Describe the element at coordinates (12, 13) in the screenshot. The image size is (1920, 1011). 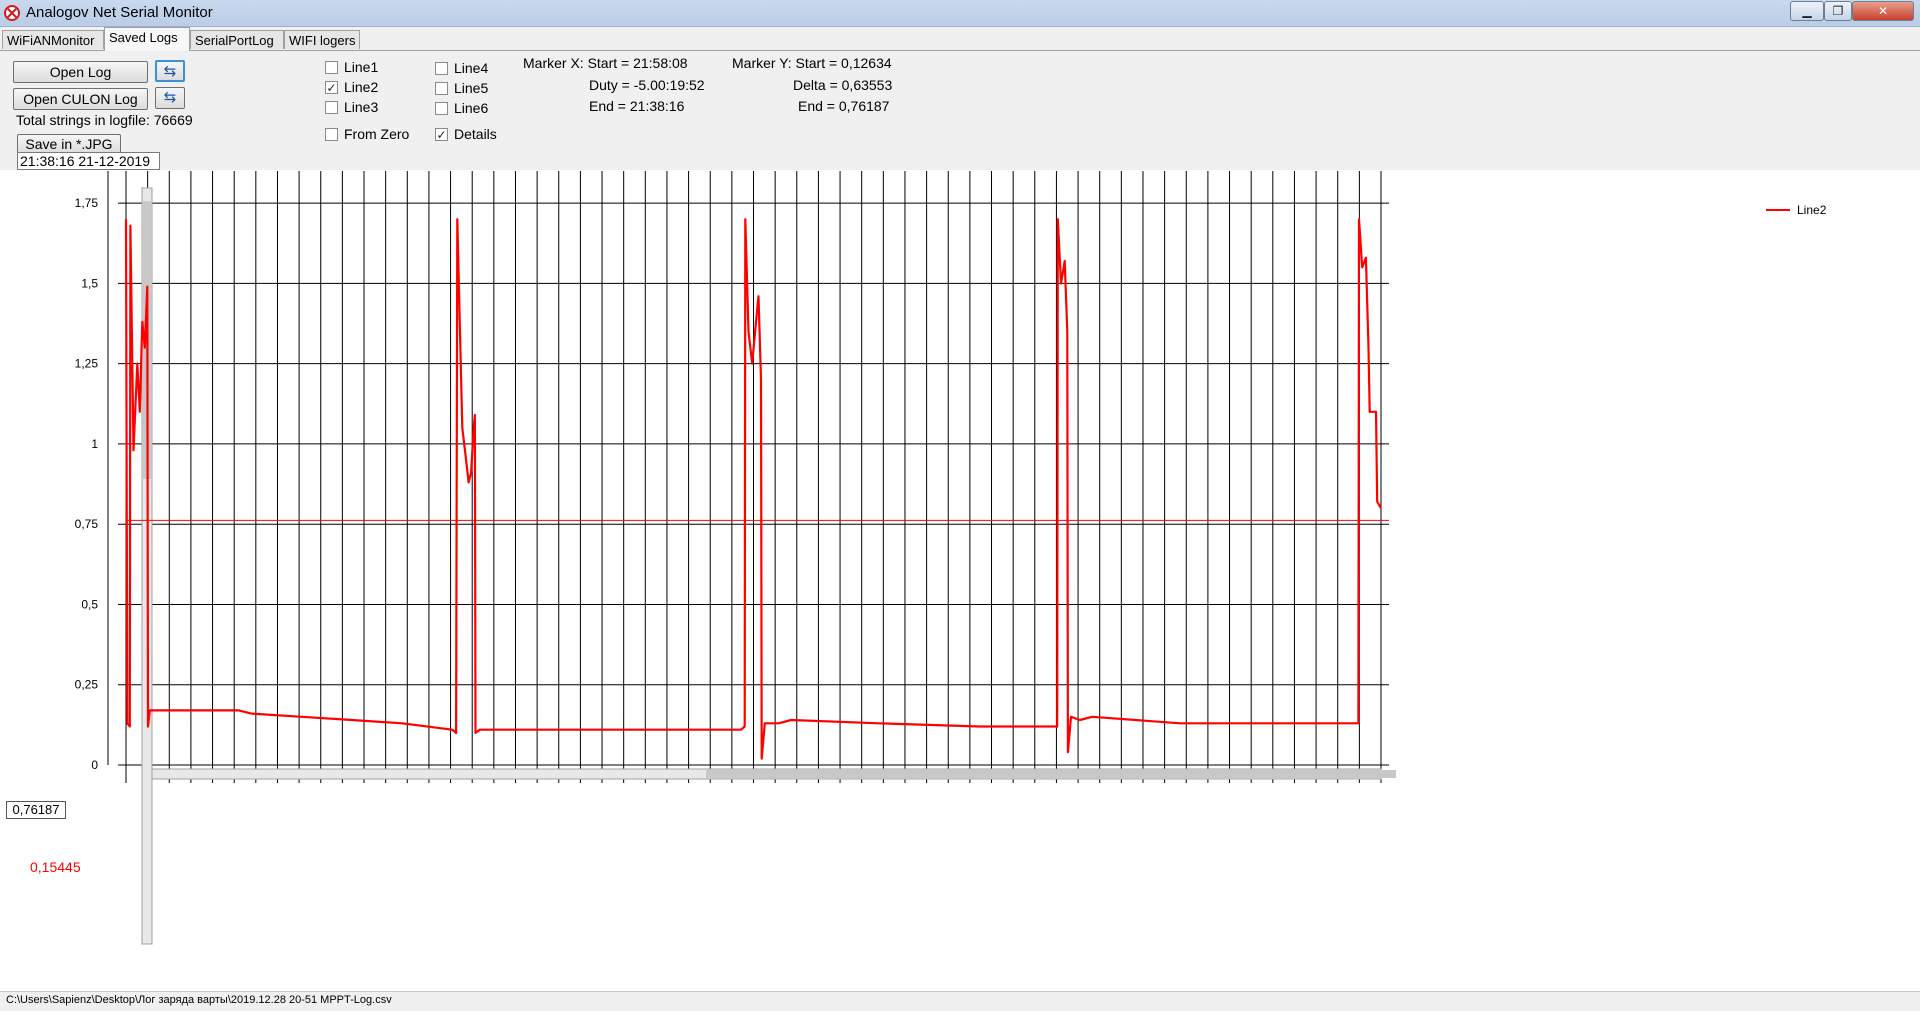
I see `app-logo-icon` at that location.